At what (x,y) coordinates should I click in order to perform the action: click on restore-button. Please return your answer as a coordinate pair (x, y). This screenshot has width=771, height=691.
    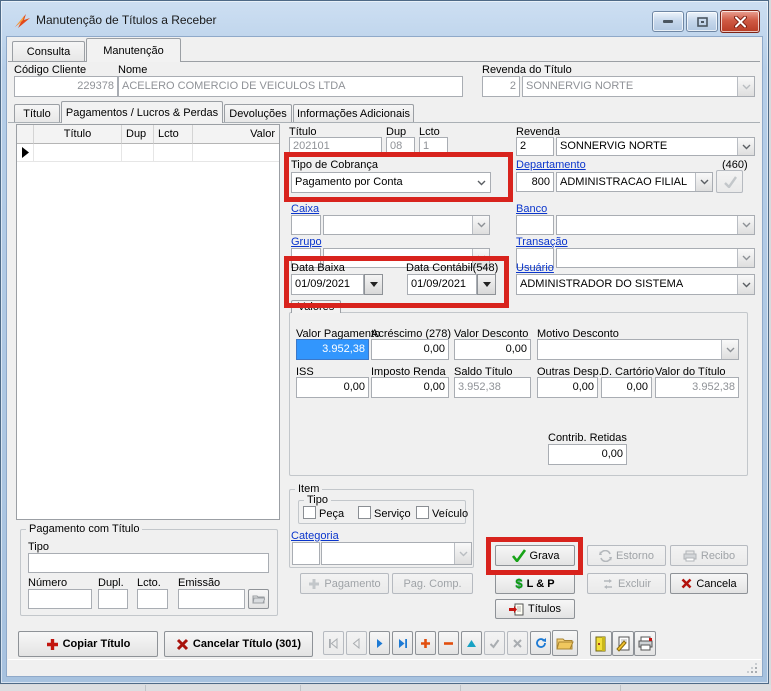
    Looking at the image, I should click on (702, 21).